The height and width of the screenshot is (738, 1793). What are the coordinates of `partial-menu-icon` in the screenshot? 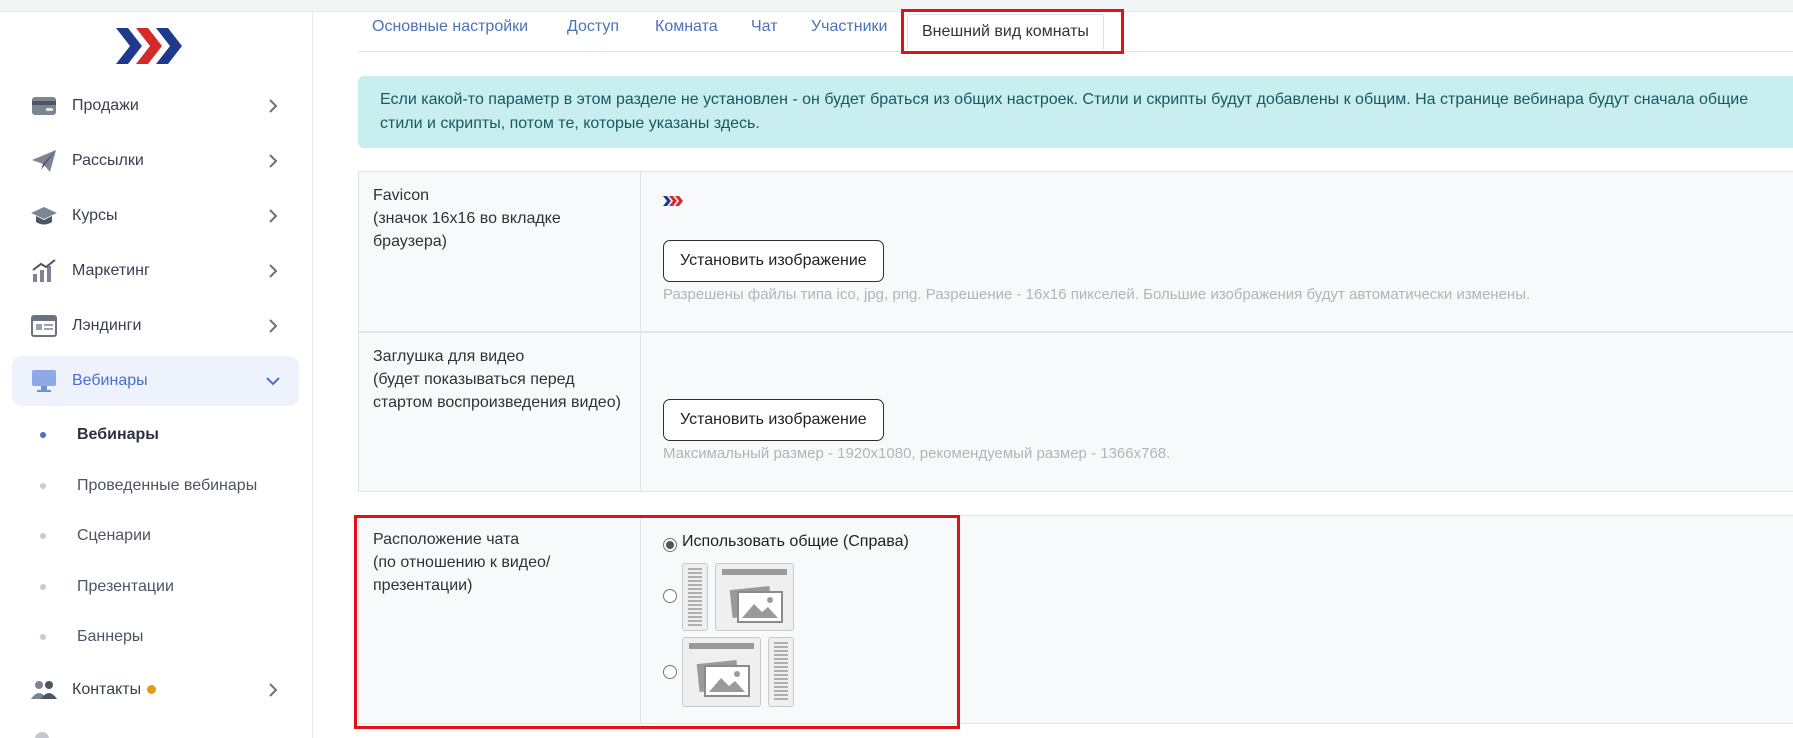 It's located at (42, 733).